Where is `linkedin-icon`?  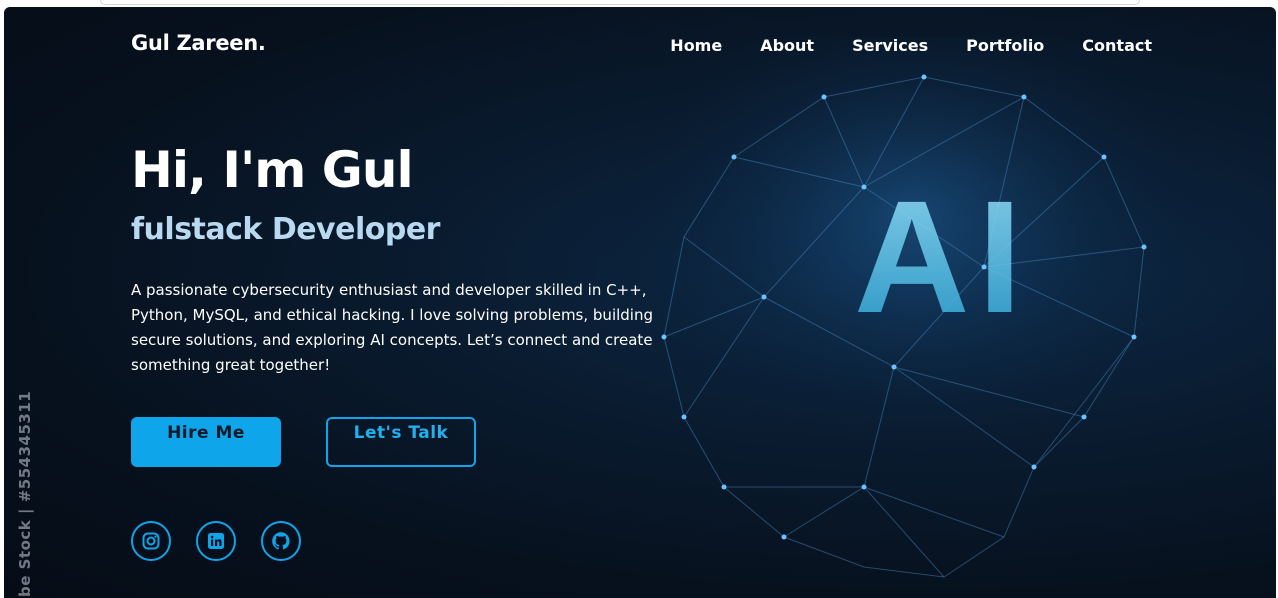
linkedin-icon is located at coordinates (216, 541).